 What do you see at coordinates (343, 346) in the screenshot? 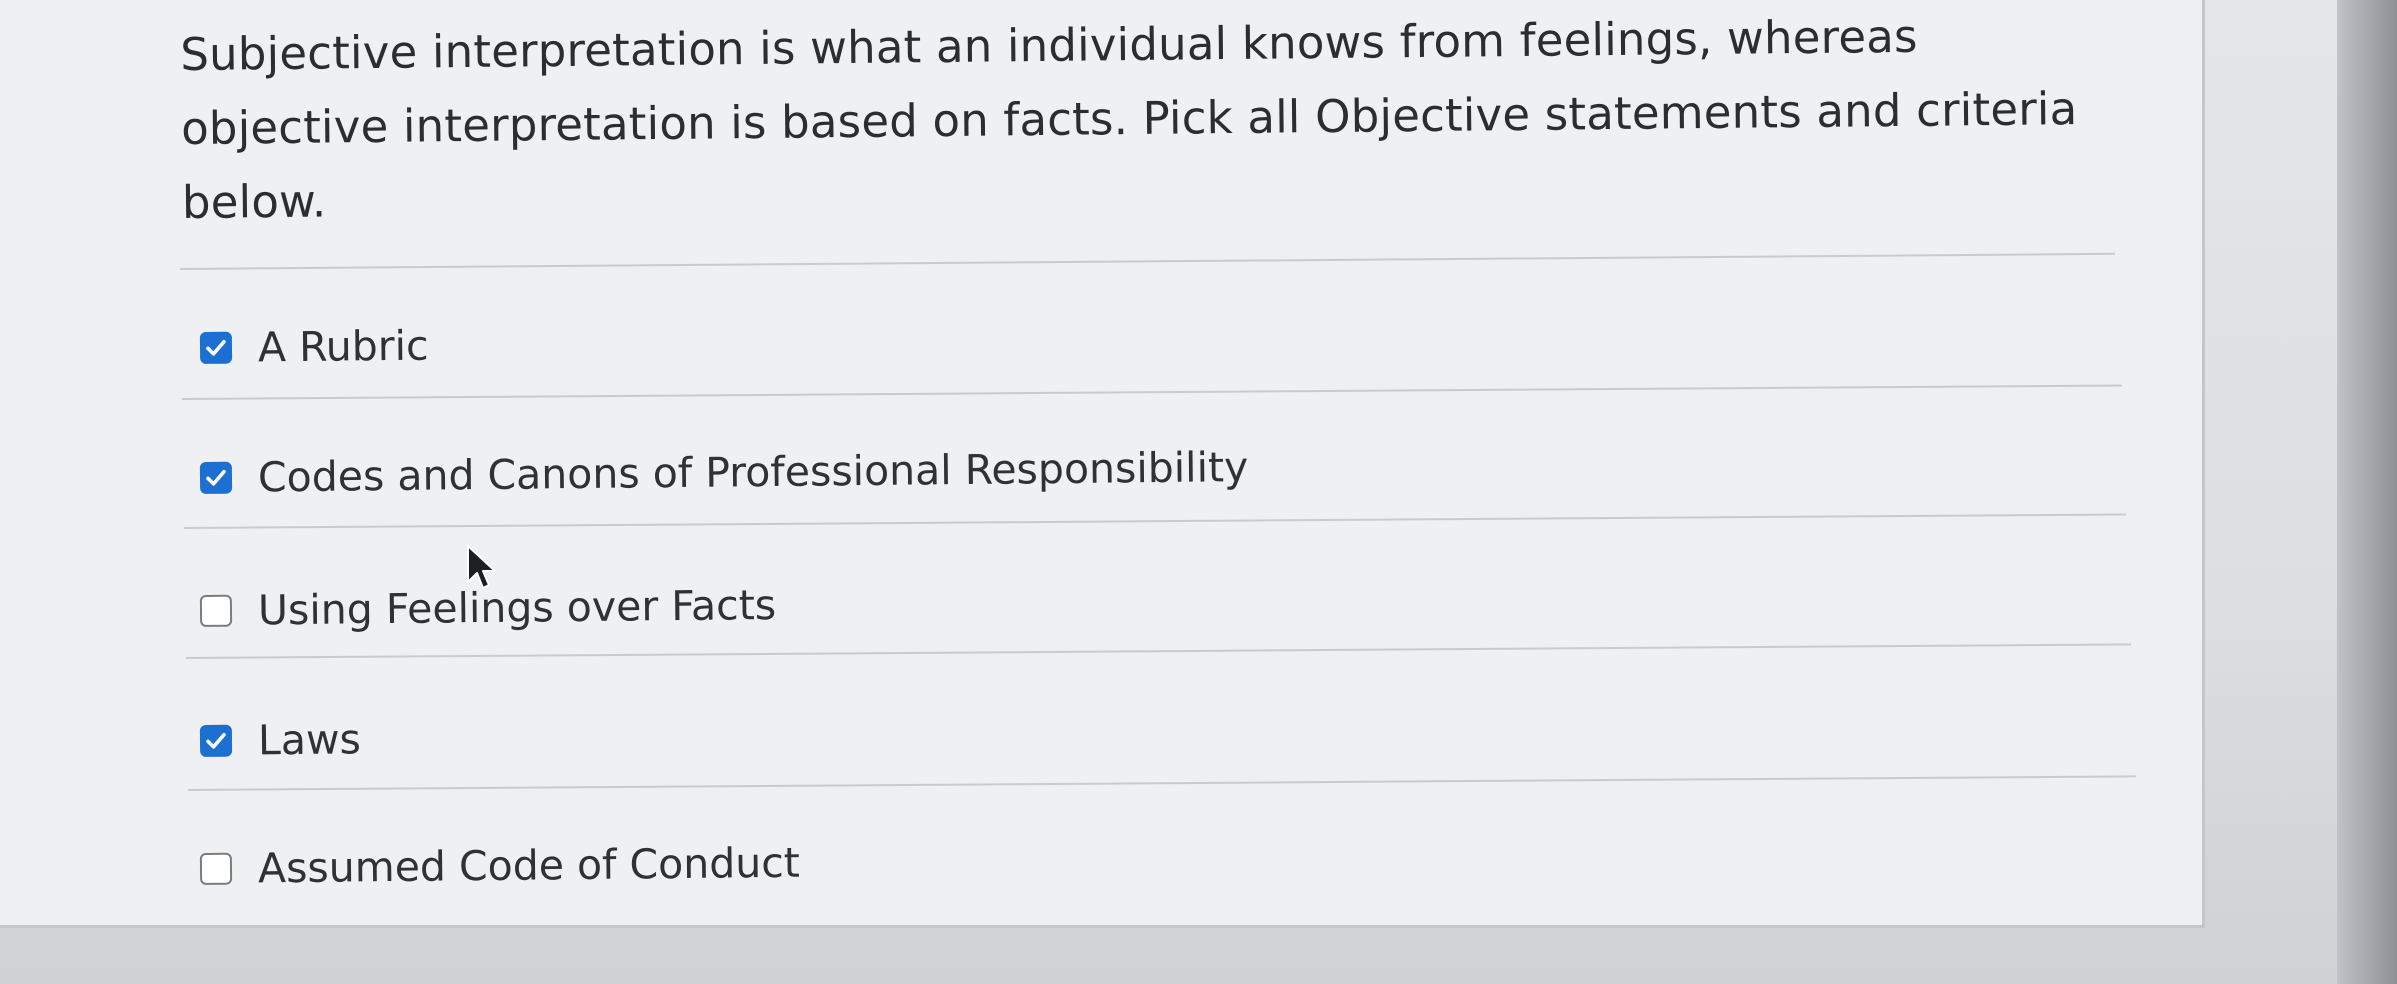
I see `option-label: A Rubric` at bounding box center [343, 346].